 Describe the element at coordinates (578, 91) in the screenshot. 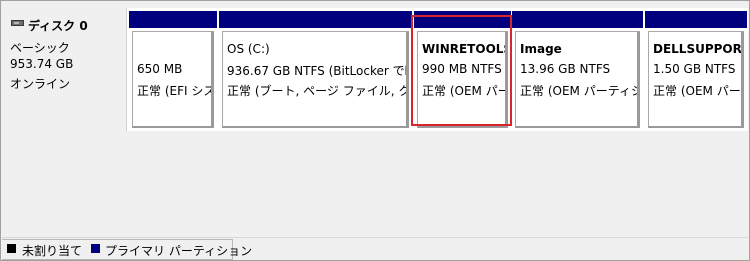

I see `partition-status: 正常 (OEM パーティショ` at that location.